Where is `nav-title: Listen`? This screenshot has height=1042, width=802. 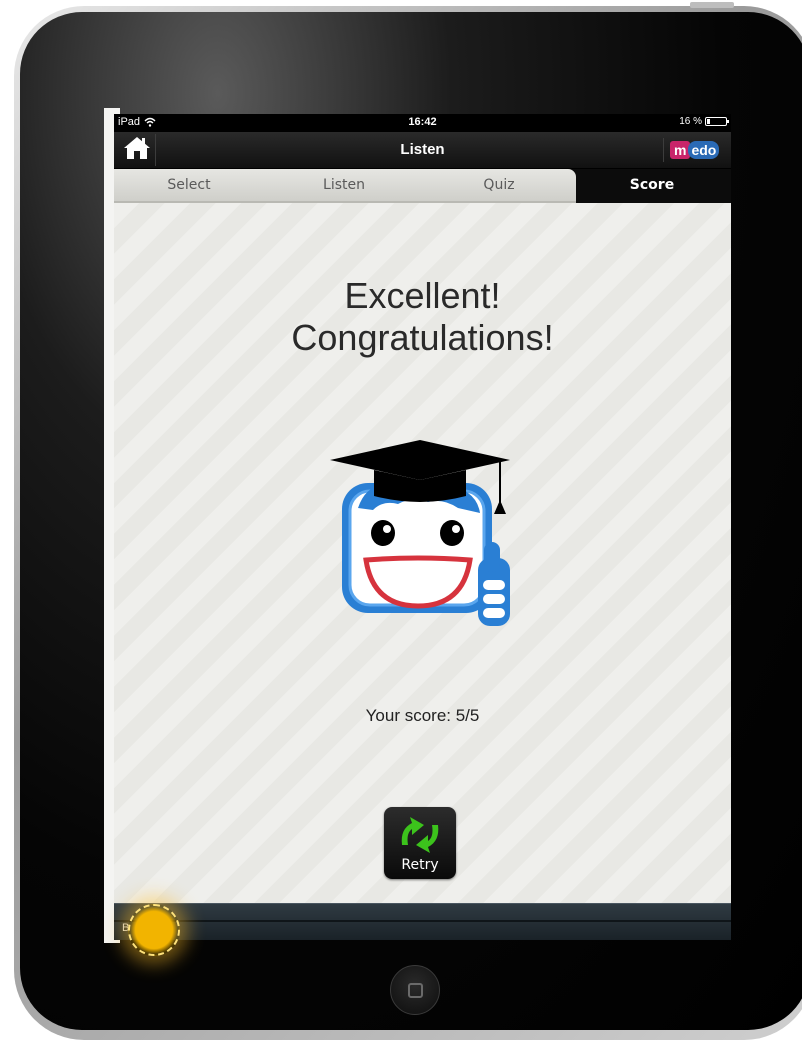 nav-title: Listen is located at coordinates (422, 149).